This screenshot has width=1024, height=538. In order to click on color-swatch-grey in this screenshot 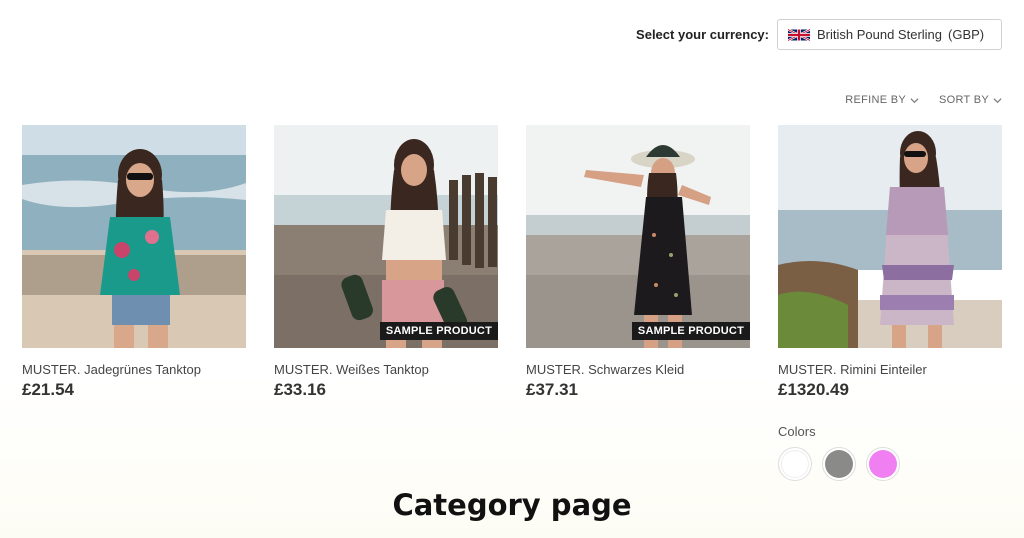, I will do `click(839, 464)`.